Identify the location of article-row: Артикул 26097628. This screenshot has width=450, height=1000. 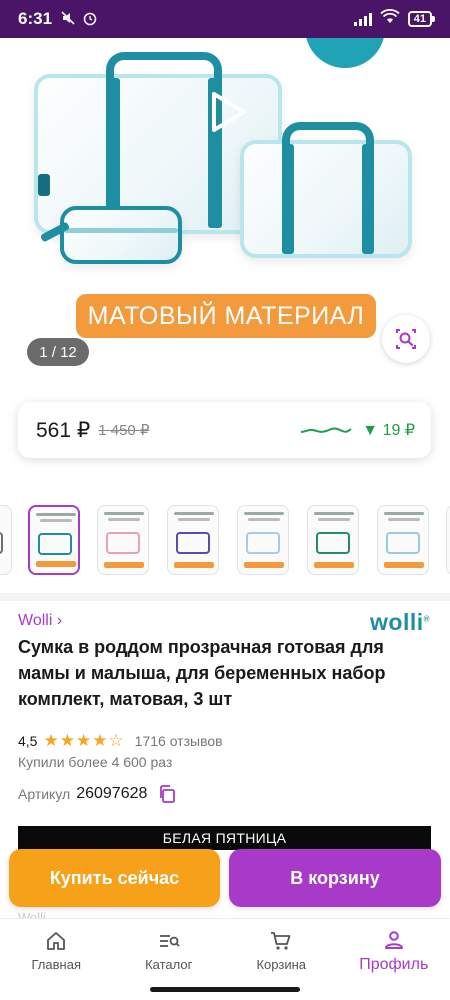
(97, 794).